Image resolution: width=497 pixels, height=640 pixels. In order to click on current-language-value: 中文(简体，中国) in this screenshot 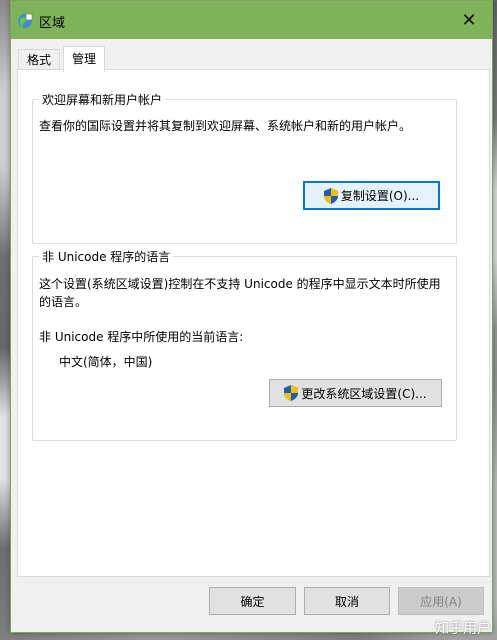, I will do `click(106, 362)`.